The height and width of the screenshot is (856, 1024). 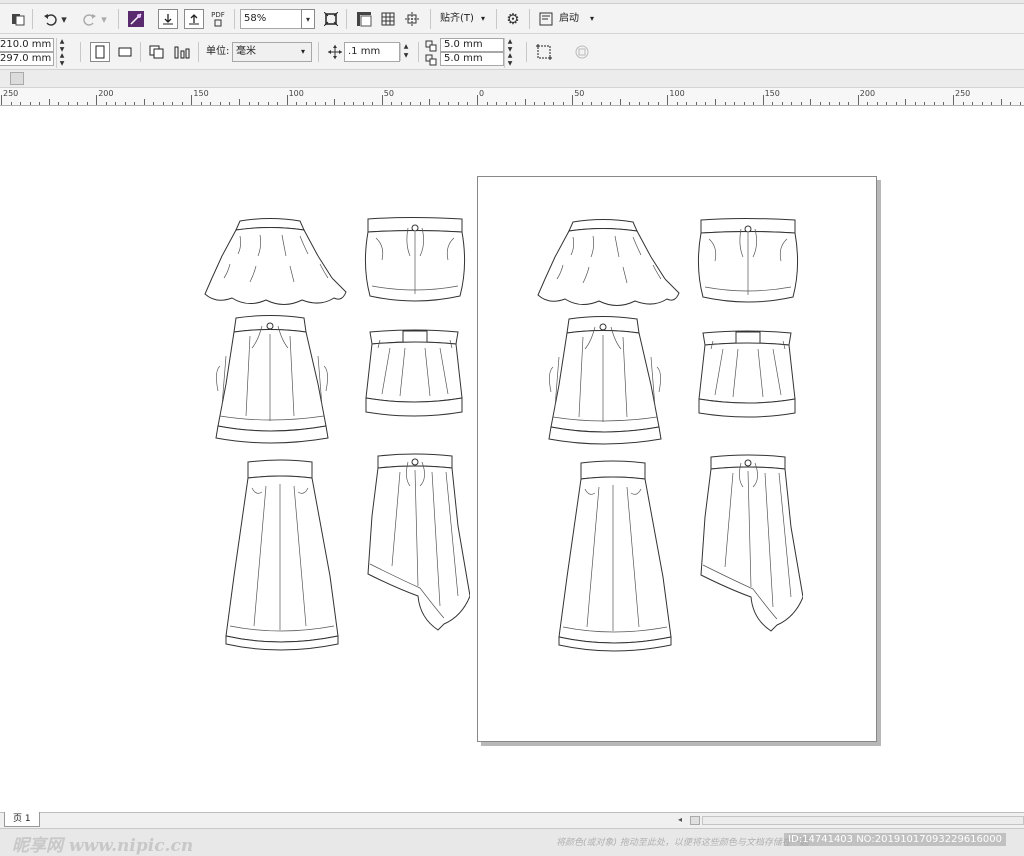 What do you see at coordinates (272, 52) in the screenshot?
I see `unit-select: 毫米` at bounding box center [272, 52].